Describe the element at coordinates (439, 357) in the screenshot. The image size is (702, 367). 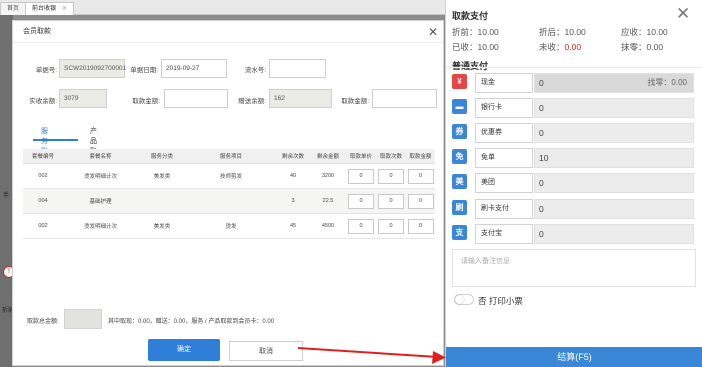
I see `arrow-head` at that location.